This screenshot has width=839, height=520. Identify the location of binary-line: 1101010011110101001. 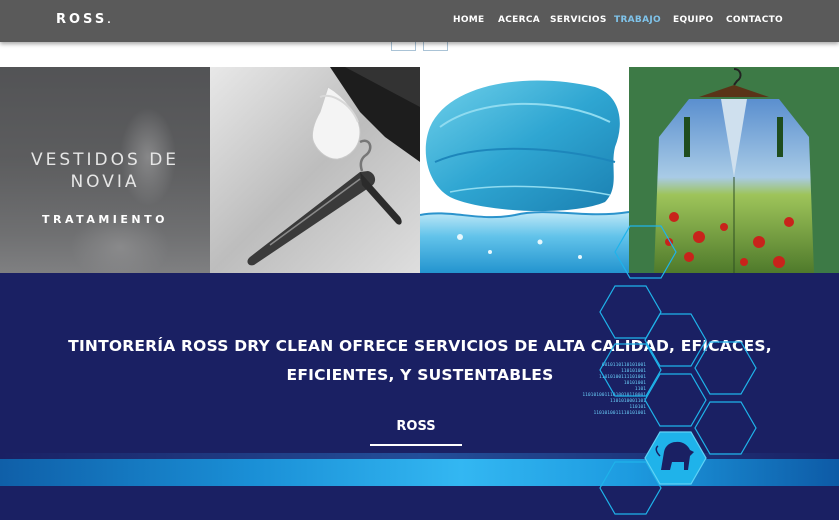
(619, 413).